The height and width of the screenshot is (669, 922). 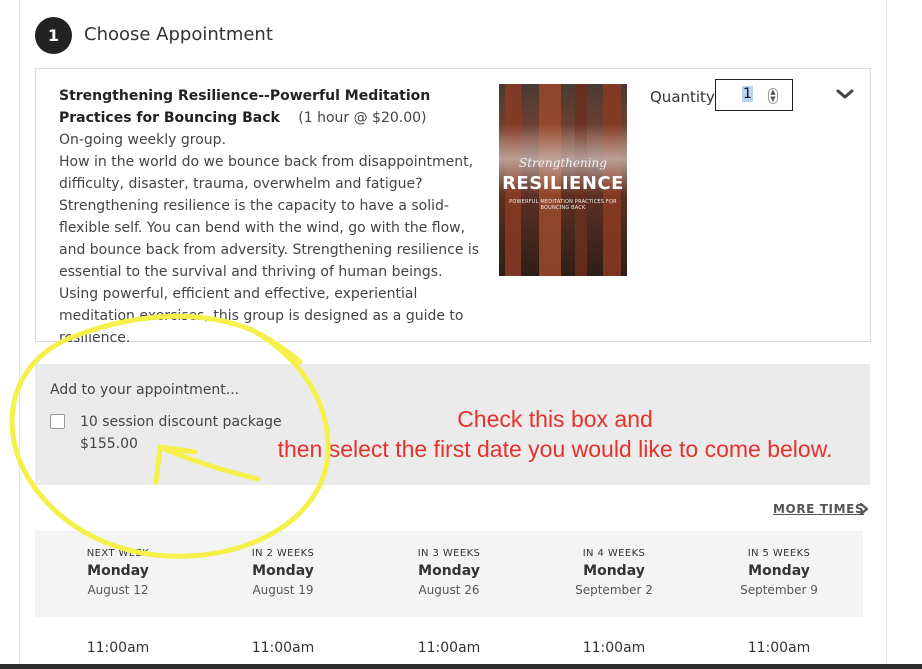 I want to click on week-column: IN 2 WEEKS Monday August 19, so click(x=283, y=564).